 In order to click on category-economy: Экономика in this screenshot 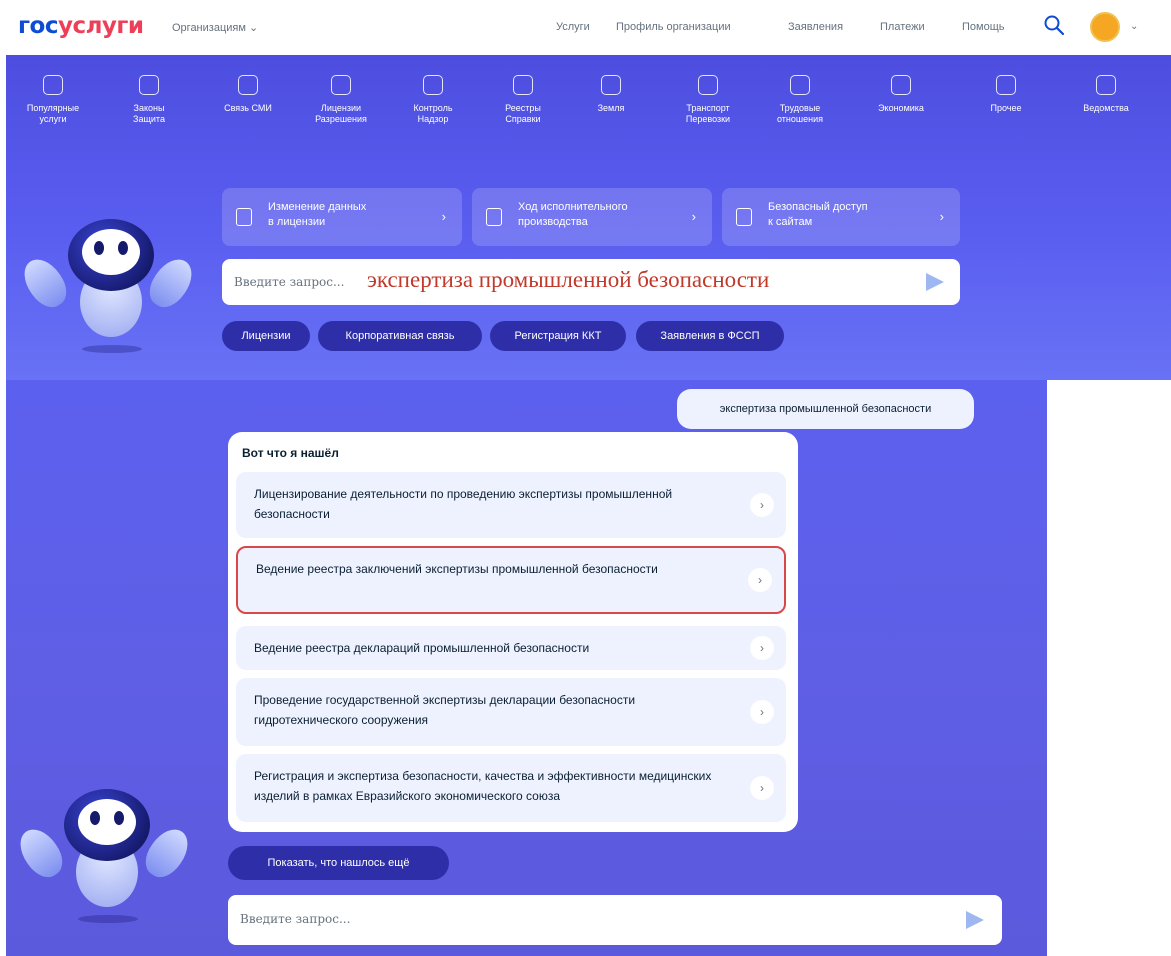, I will do `click(901, 94)`.